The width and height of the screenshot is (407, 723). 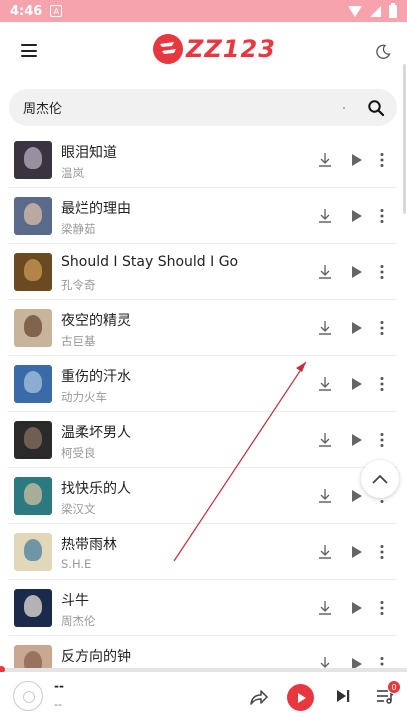 What do you see at coordinates (75, 601) in the screenshot?
I see `song-title: 斗牛` at bounding box center [75, 601].